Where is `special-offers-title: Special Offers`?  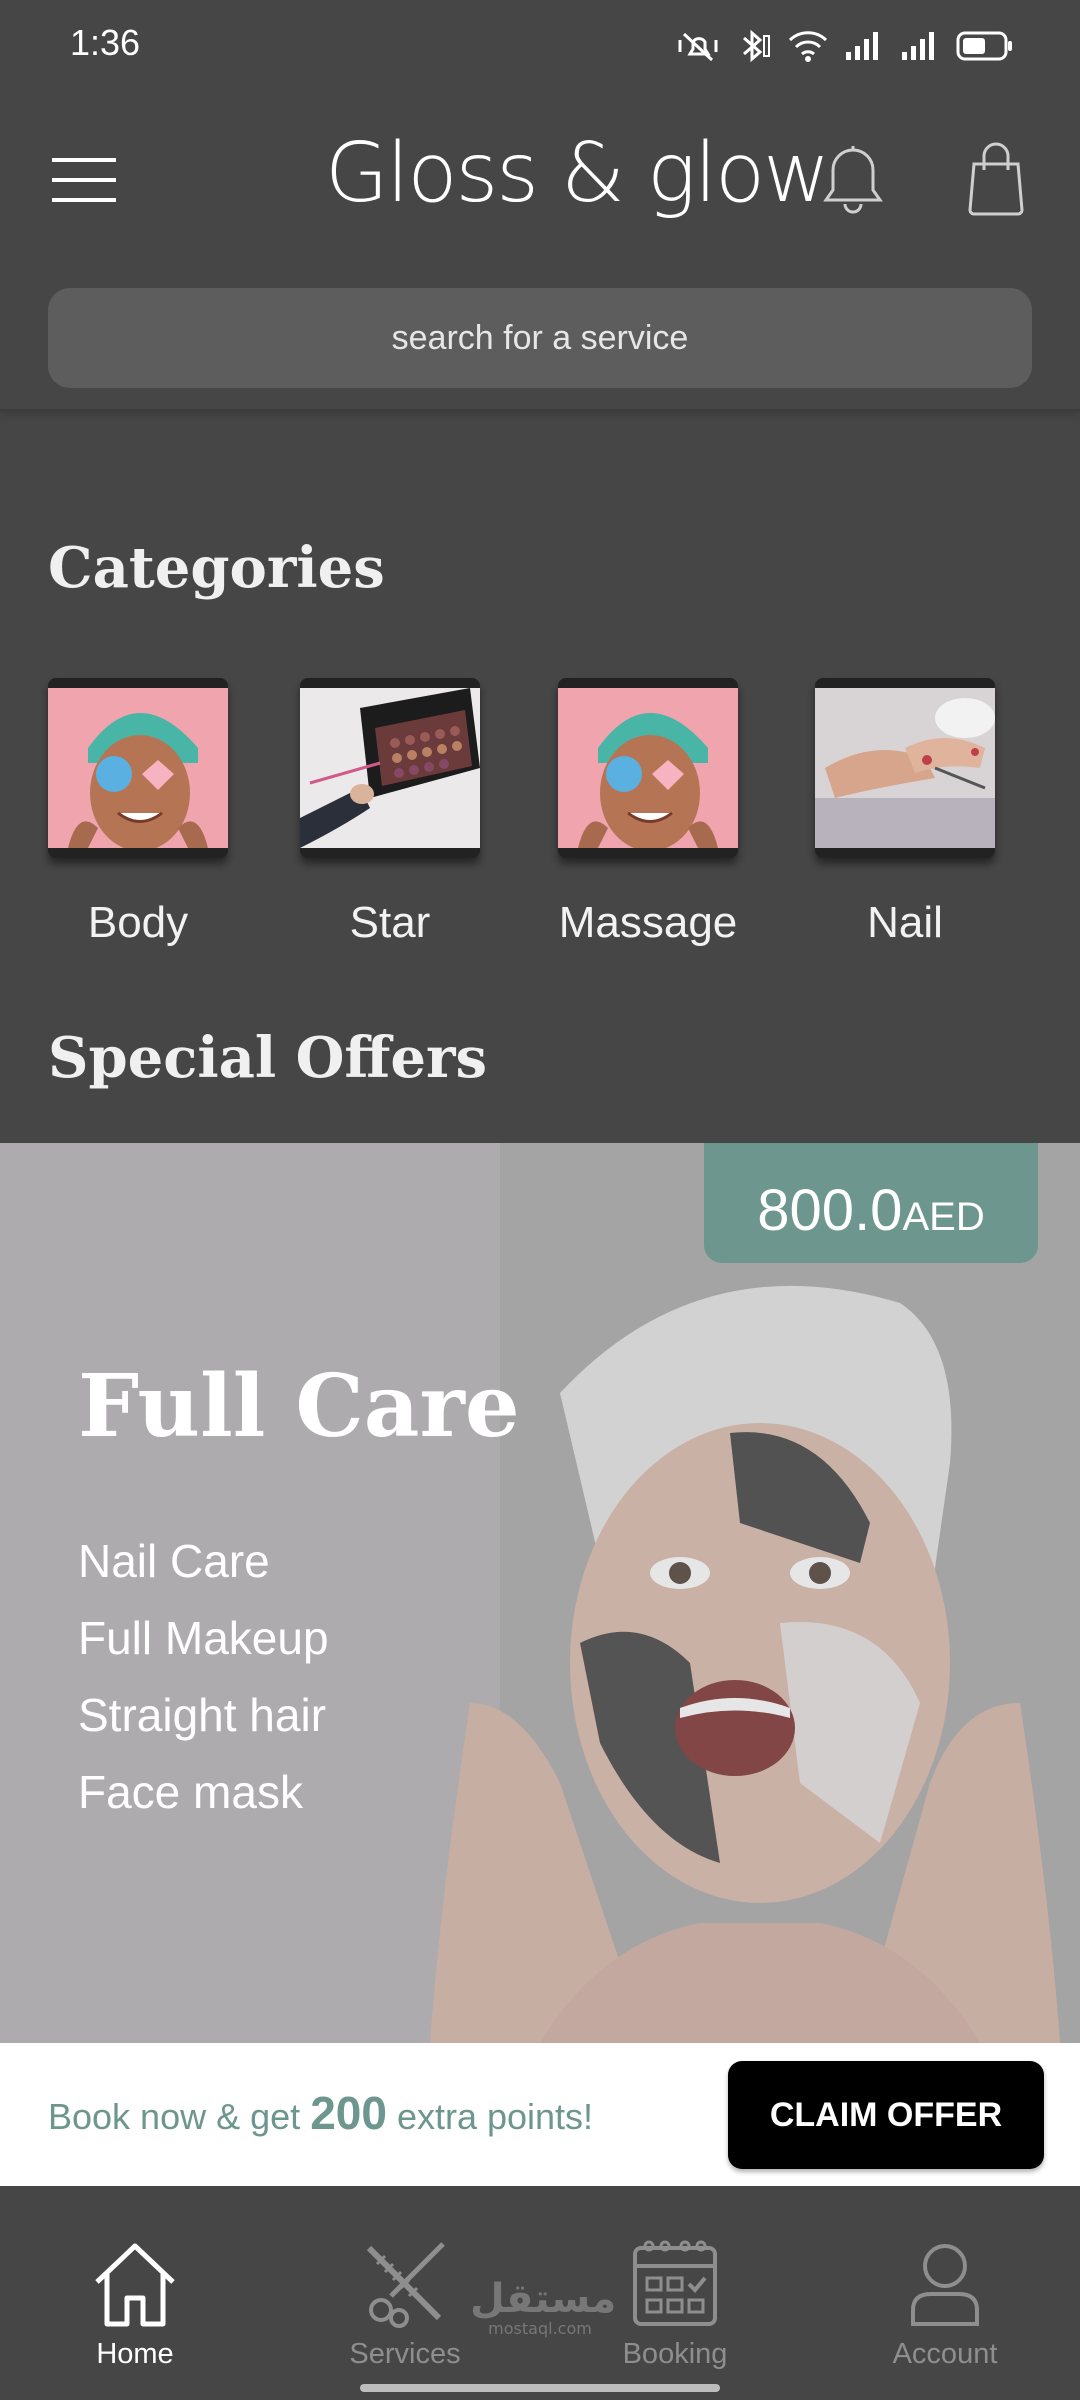
special-offers-title: Special Offers is located at coordinates (268, 1058).